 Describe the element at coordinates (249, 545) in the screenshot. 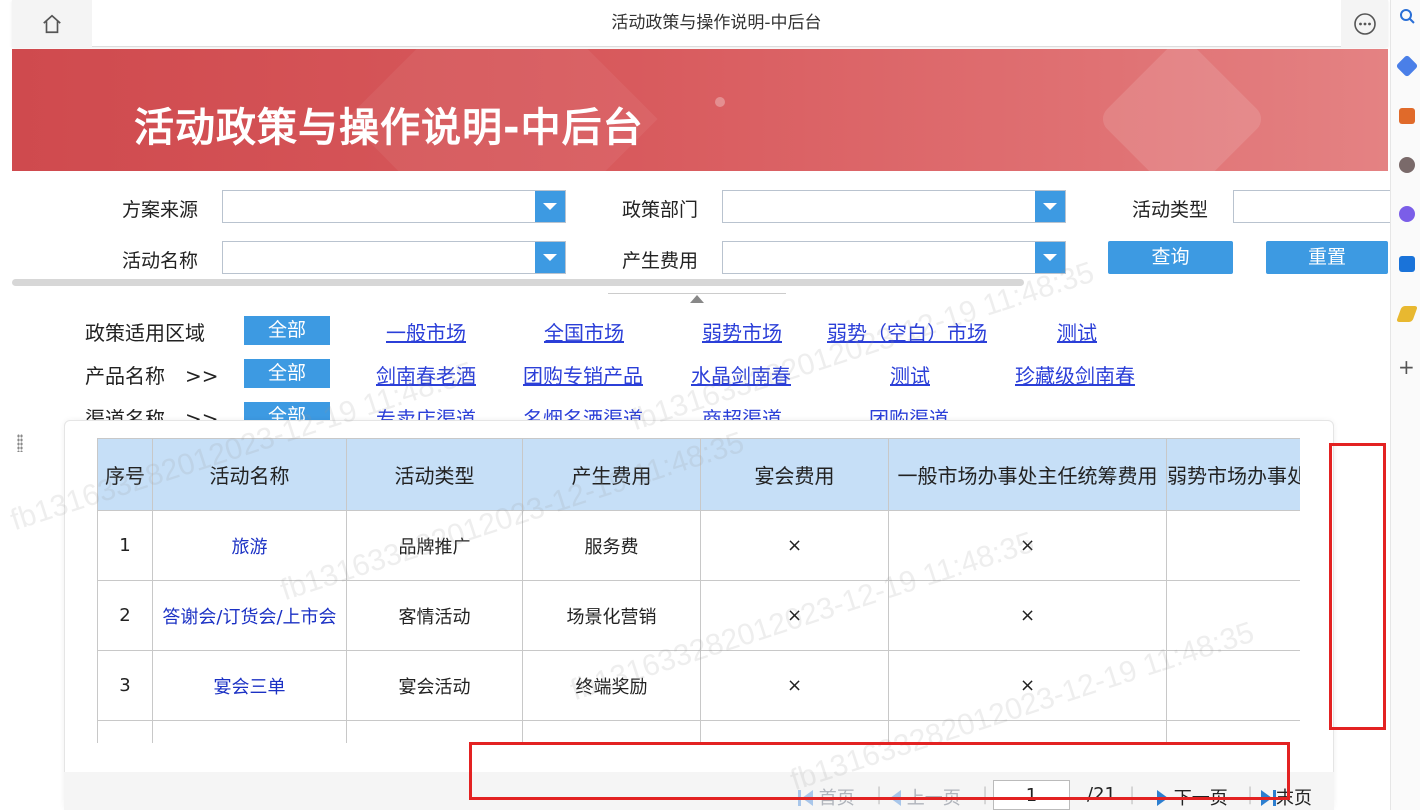

I see `activity-name-link: 旅游` at that location.